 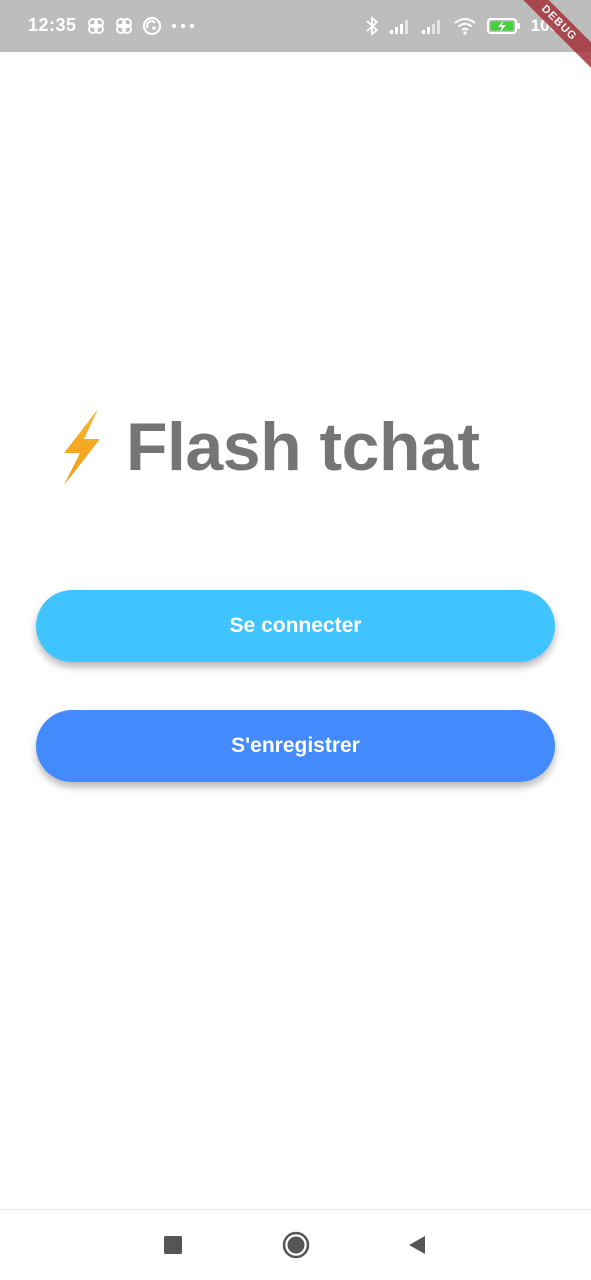 I want to click on recent-apps-icon, so click(x=173, y=1245).